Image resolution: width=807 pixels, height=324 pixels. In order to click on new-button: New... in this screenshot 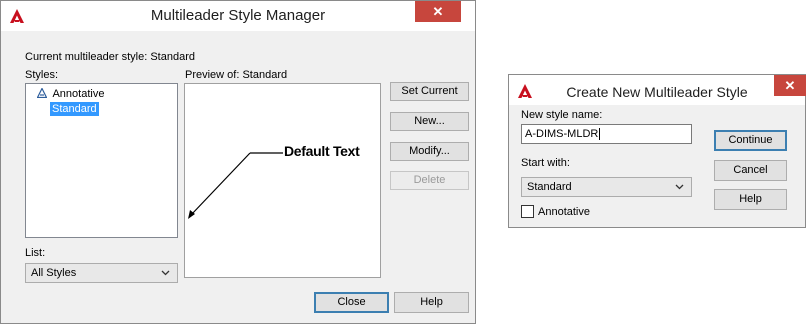, I will do `click(429, 121)`.